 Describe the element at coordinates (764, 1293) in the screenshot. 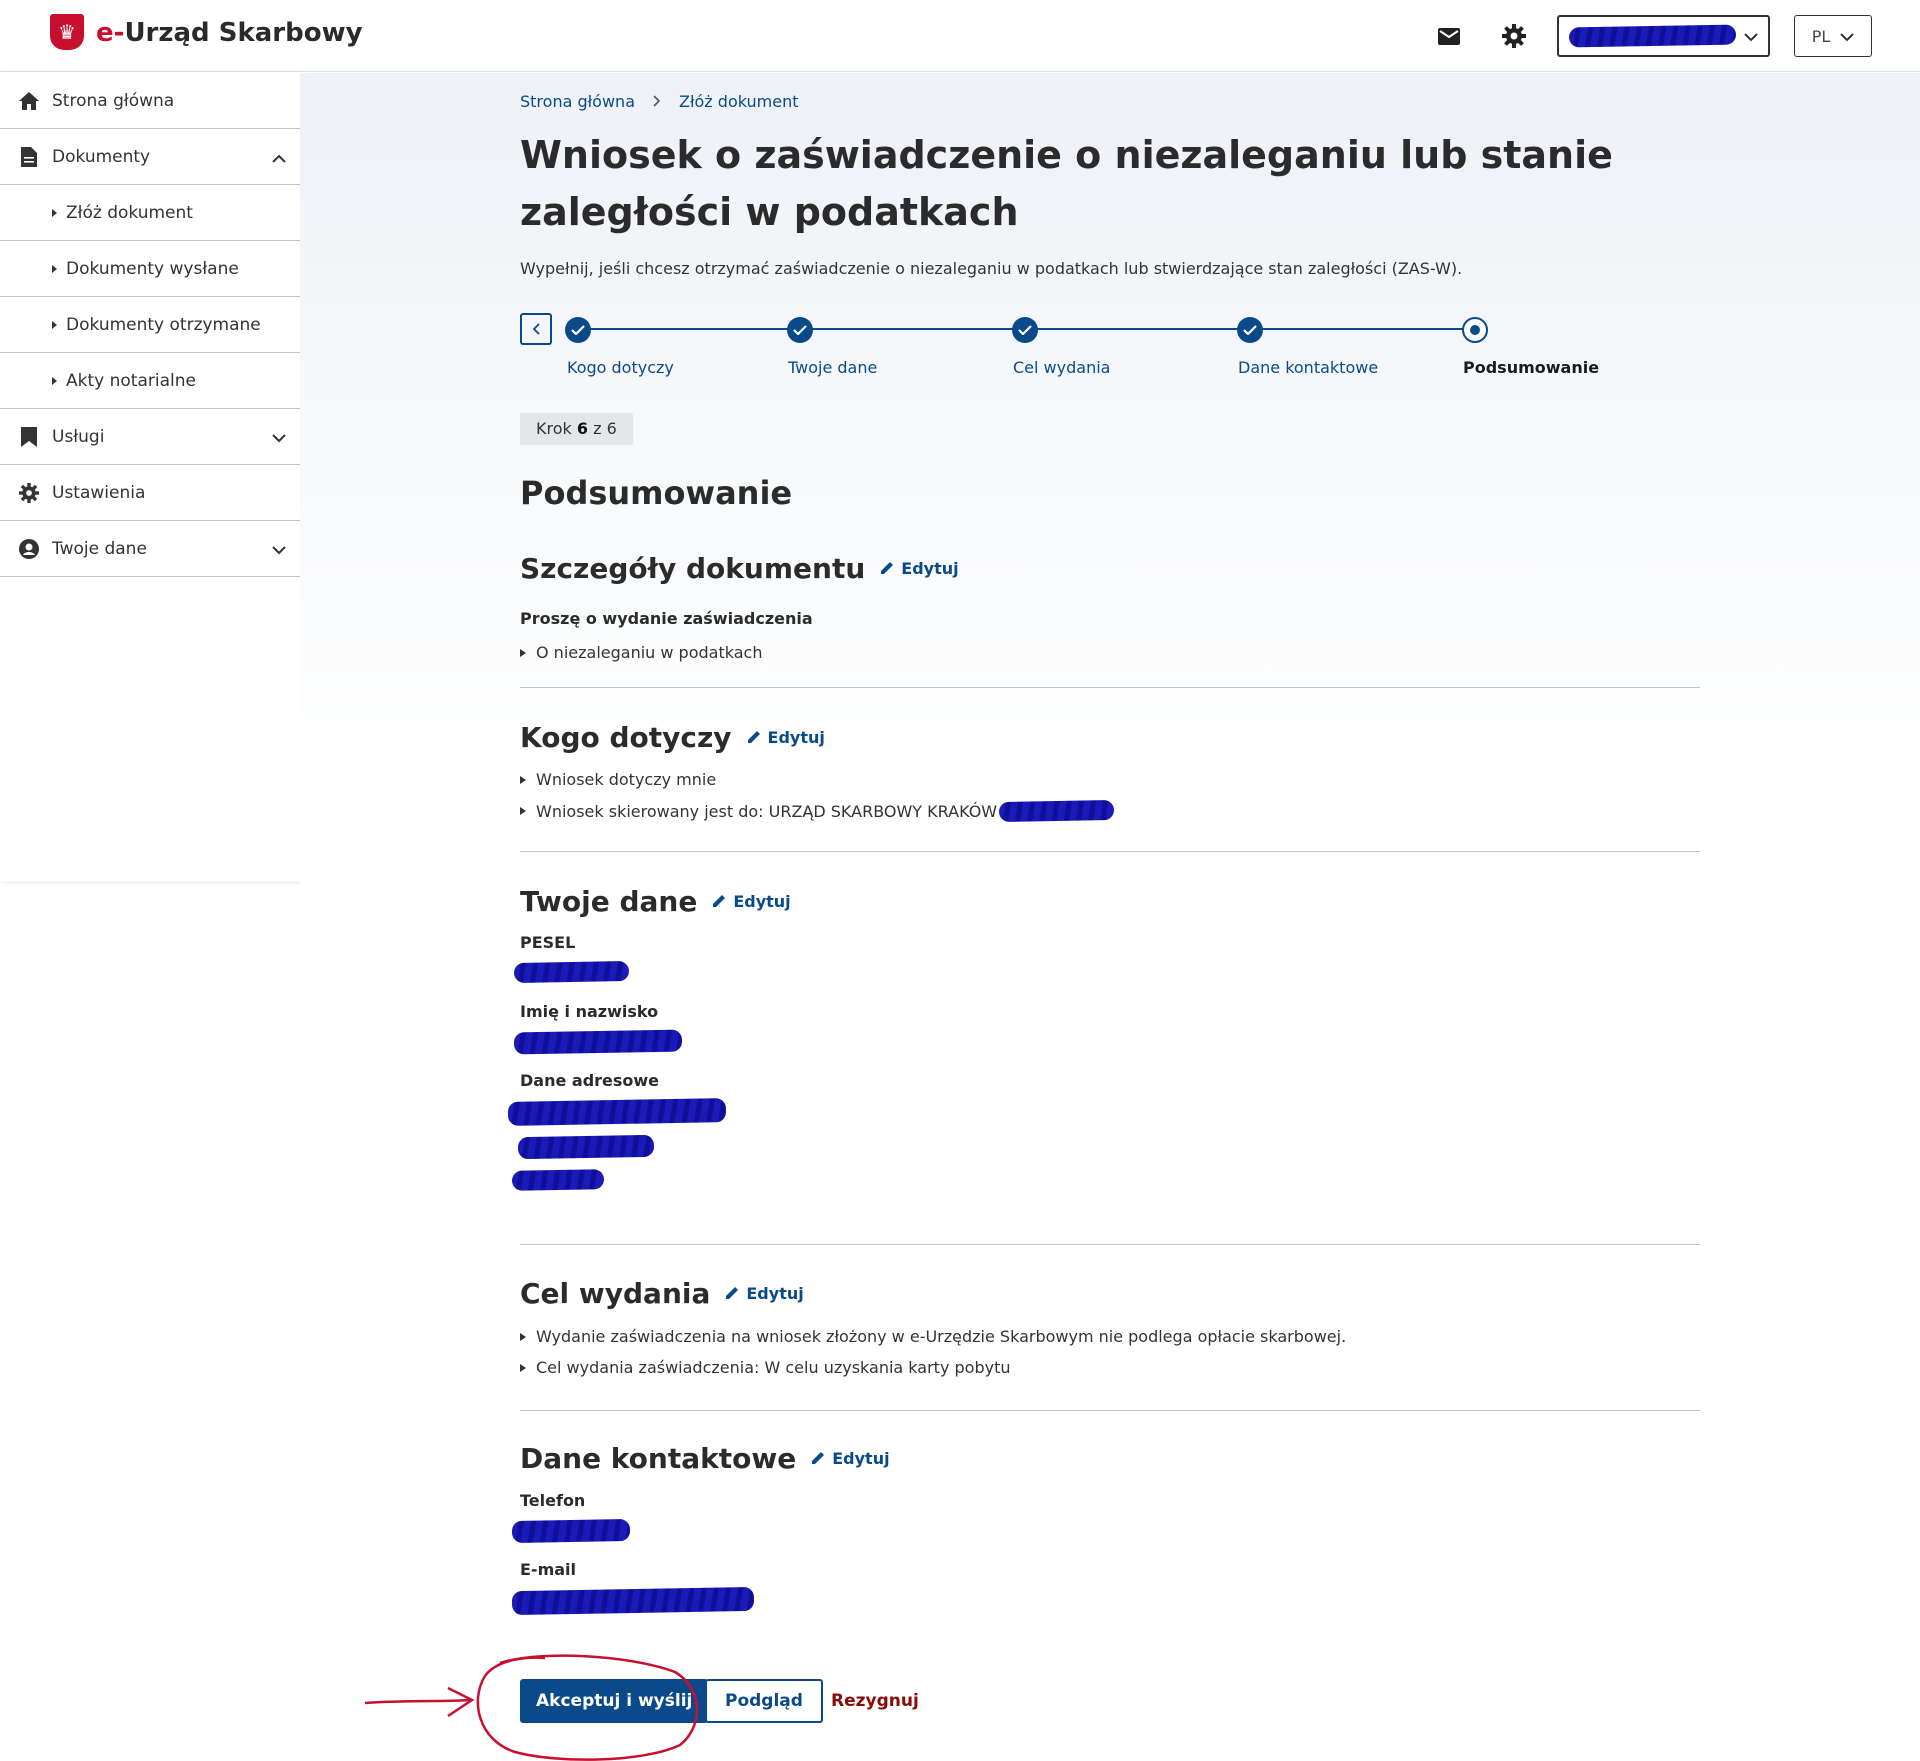

I see `edit-purpose-button: Edytuj` at that location.